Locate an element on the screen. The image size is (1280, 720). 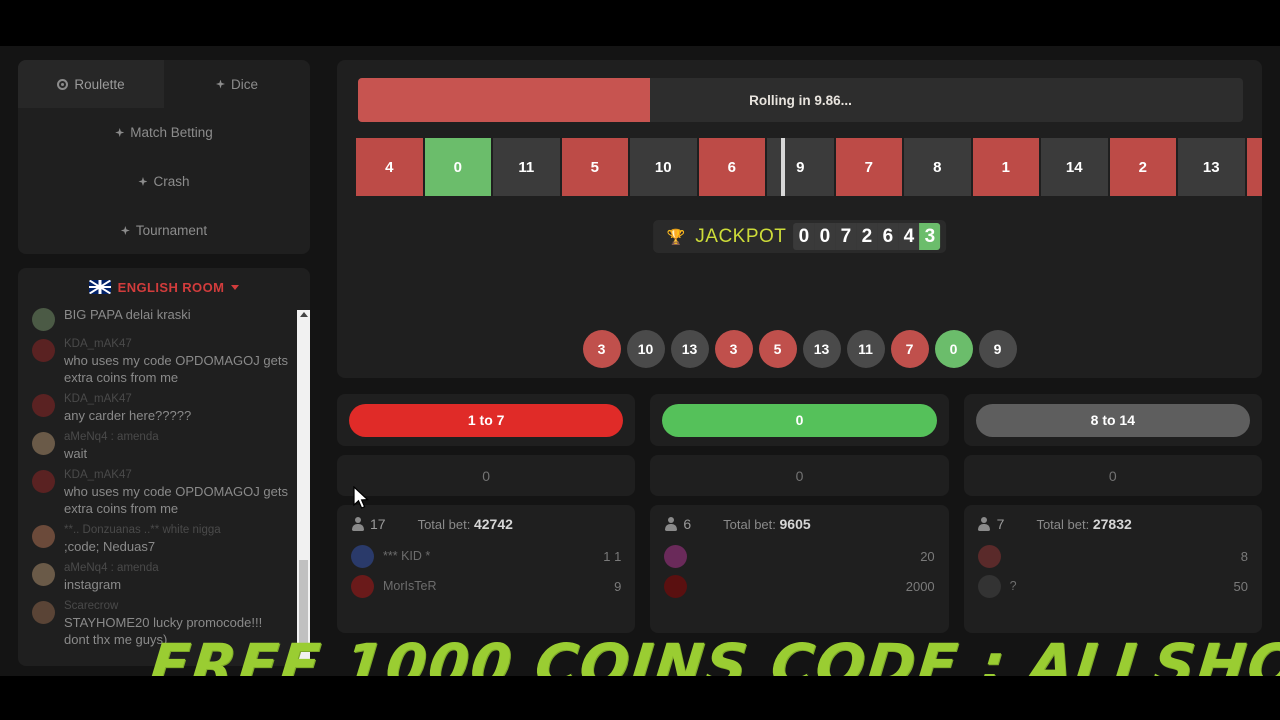
bettor-name: ? is located at coordinates (1013, 586).